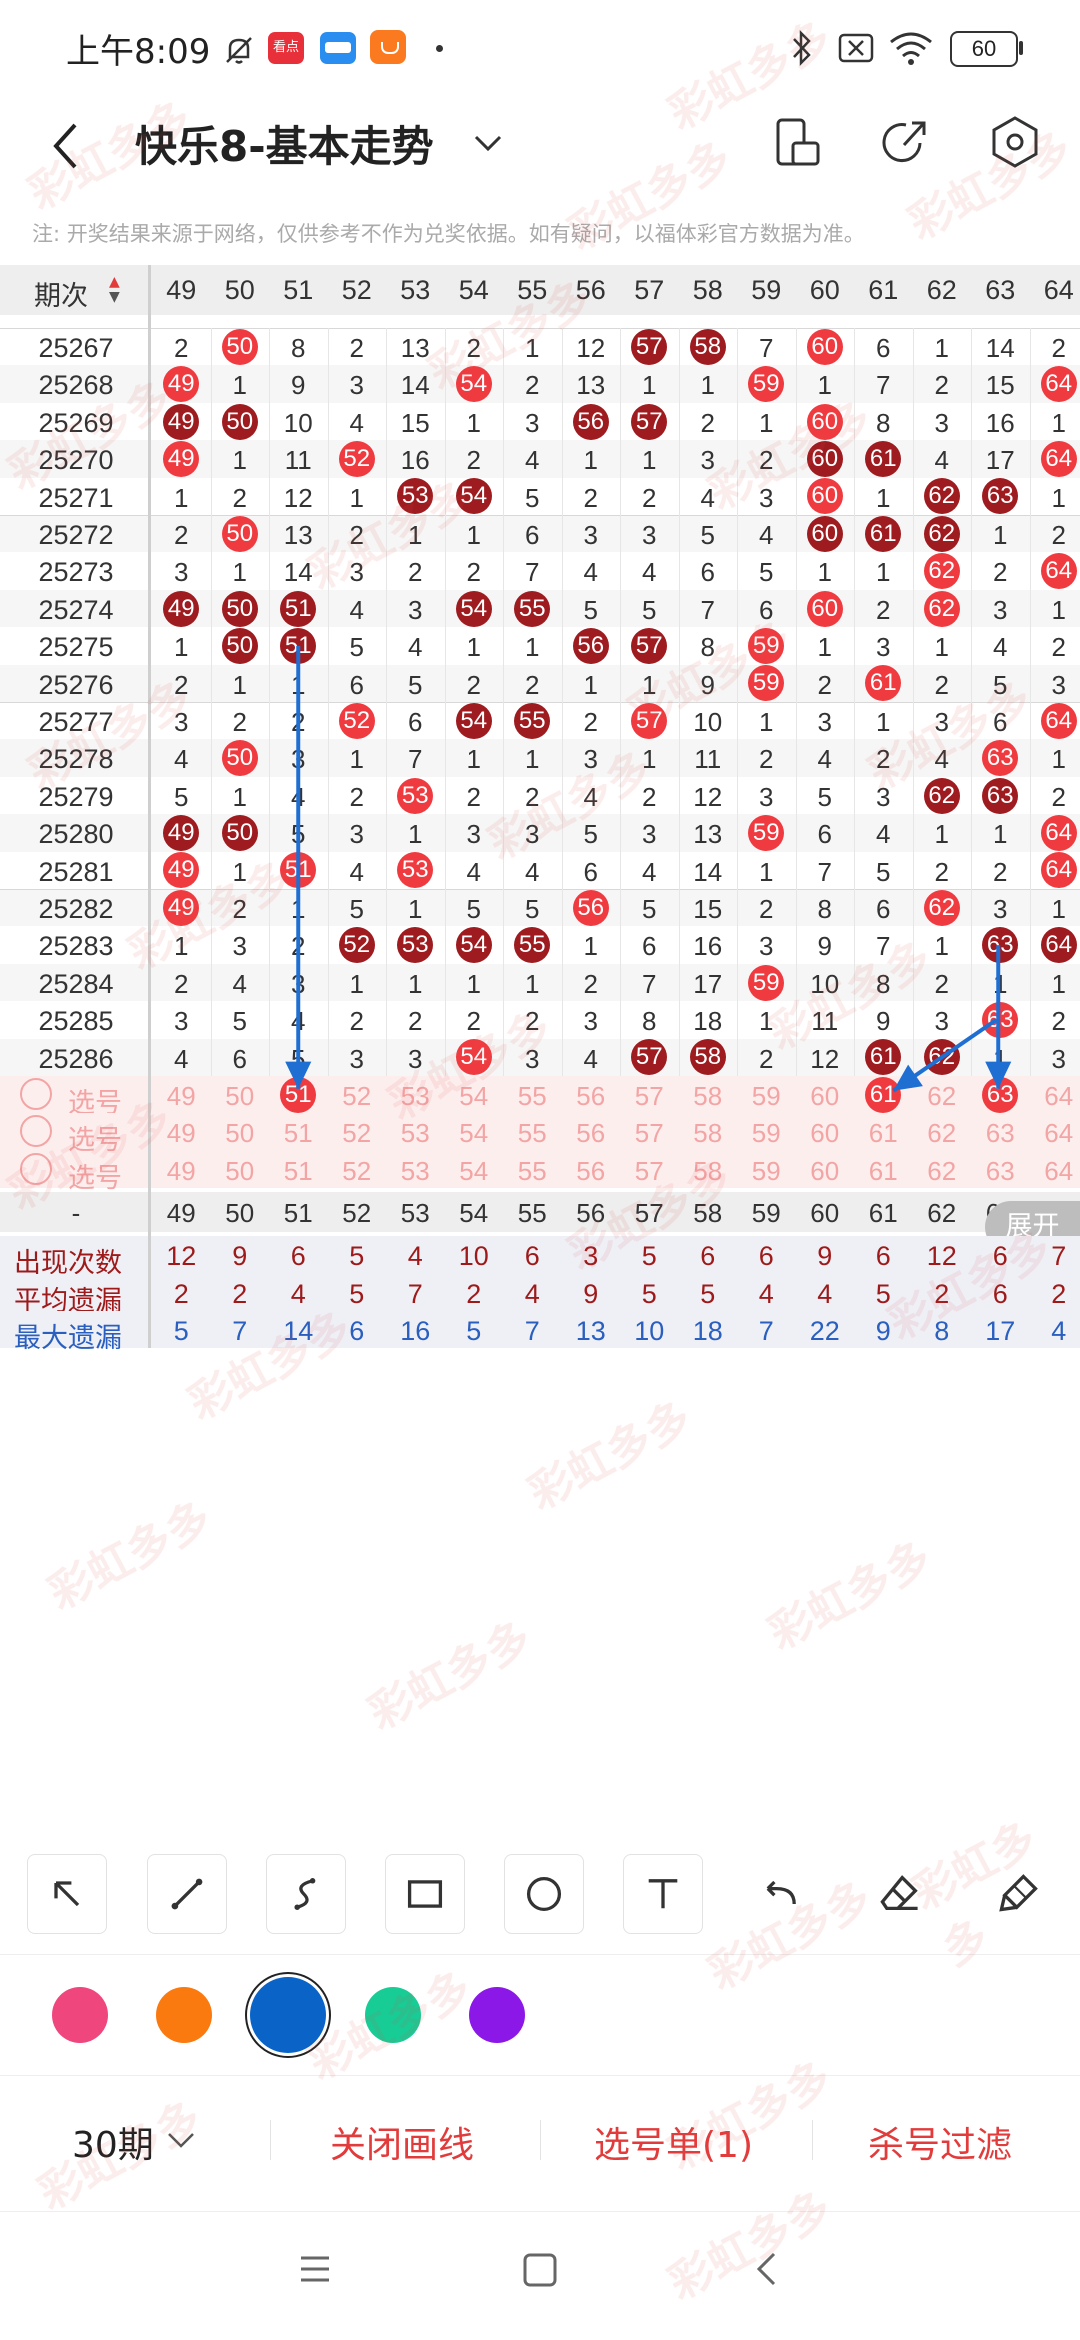 The width and height of the screenshot is (1080, 2340). I want to click on rectangle-tool-button, so click(425, 1894).